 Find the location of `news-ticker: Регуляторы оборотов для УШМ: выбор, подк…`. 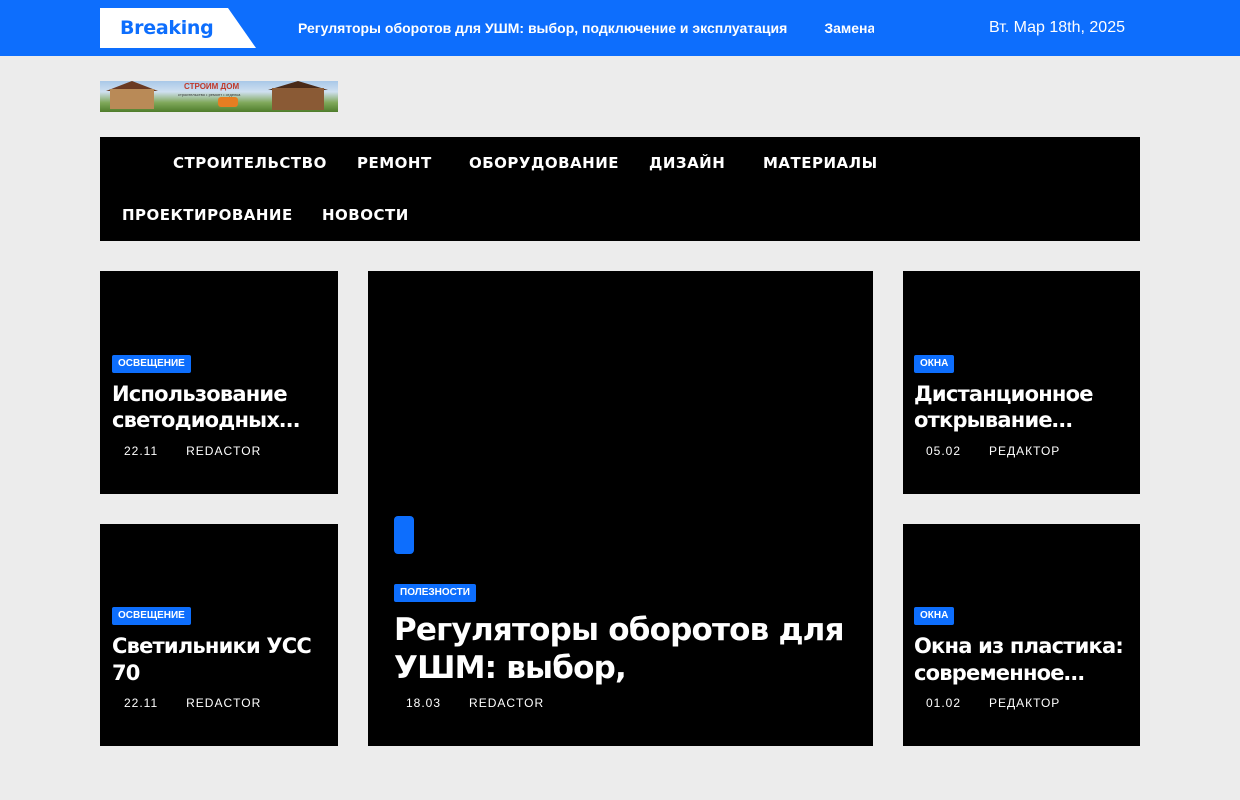

news-ticker: Регуляторы оборотов для УШМ: выбор, подк… is located at coordinates (586, 28).